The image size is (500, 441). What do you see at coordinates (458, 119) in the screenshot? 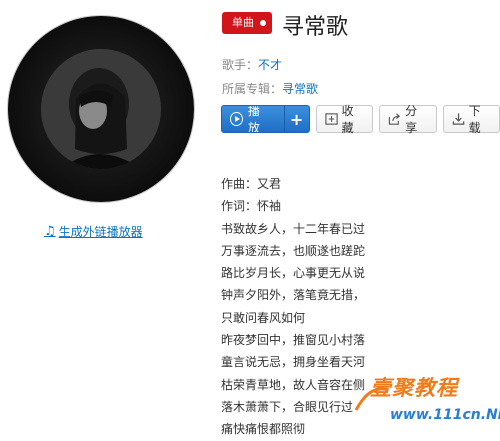
I see `download-icon` at bounding box center [458, 119].